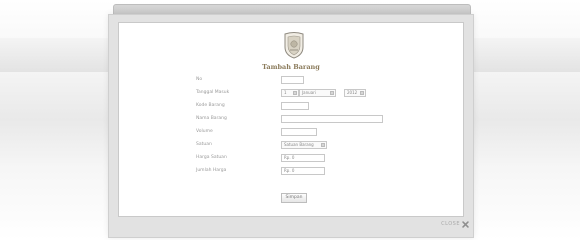 The width and height of the screenshot is (580, 240). What do you see at coordinates (199, 79) in the screenshot?
I see `label-no: No` at bounding box center [199, 79].